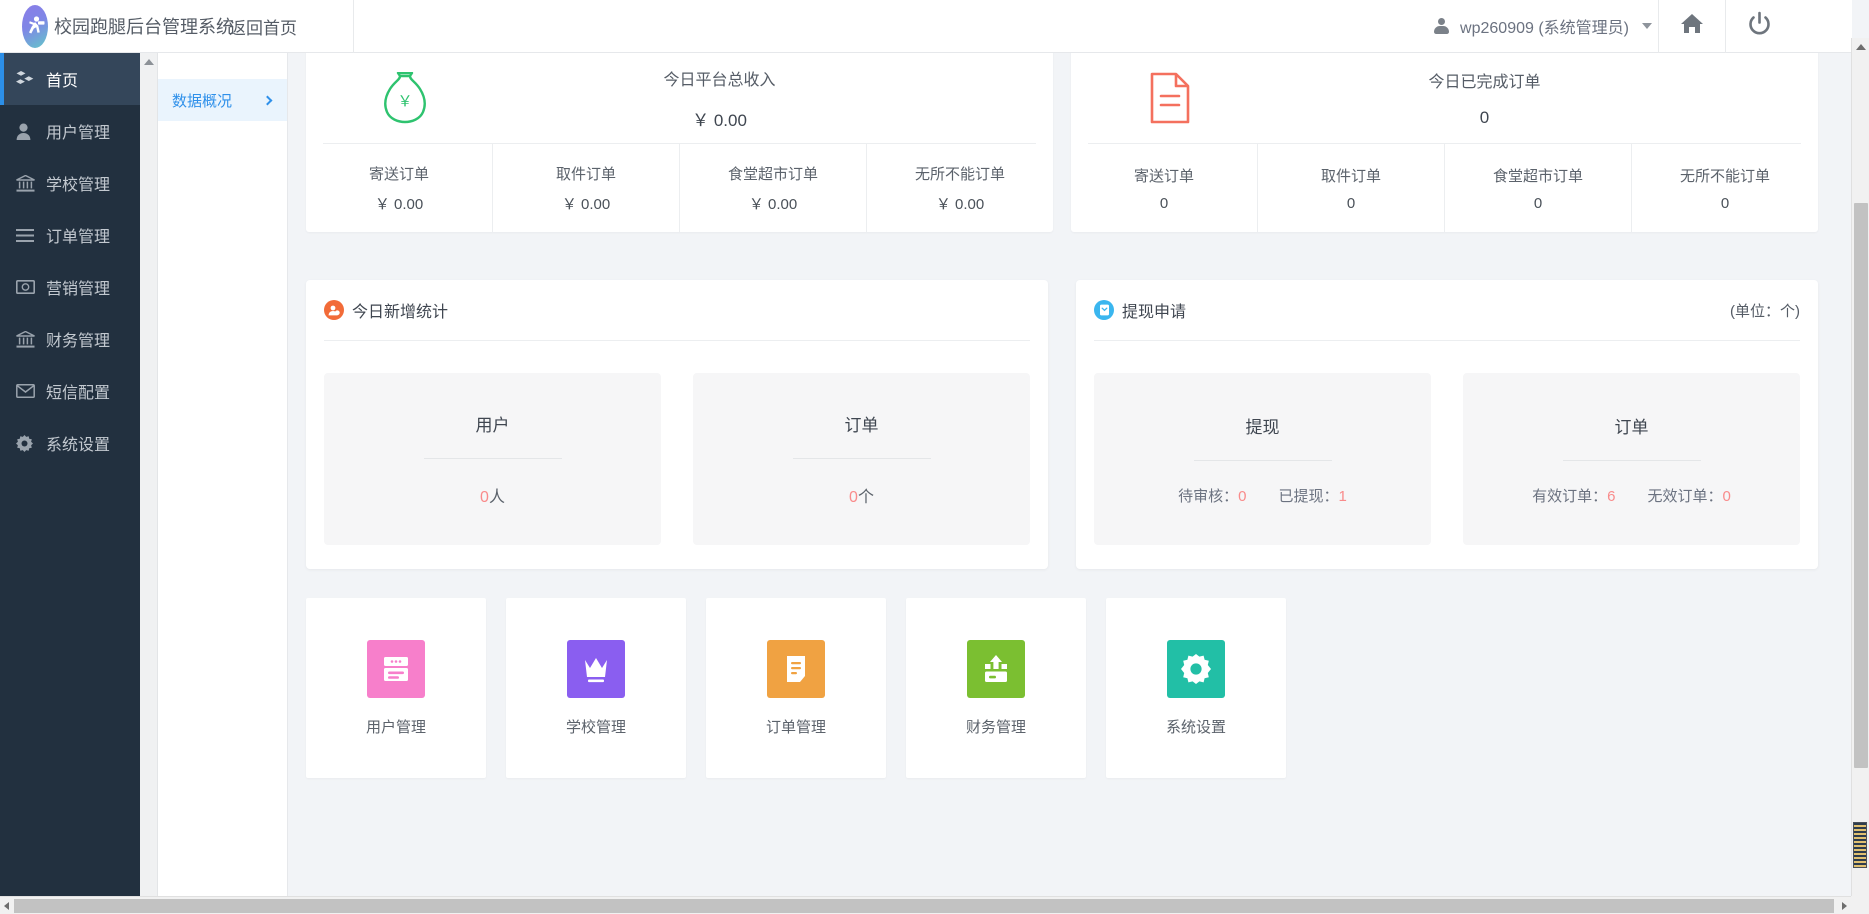 The height and width of the screenshot is (914, 1869). I want to click on breakdown-label: 寄送订单, so click(398, 174).